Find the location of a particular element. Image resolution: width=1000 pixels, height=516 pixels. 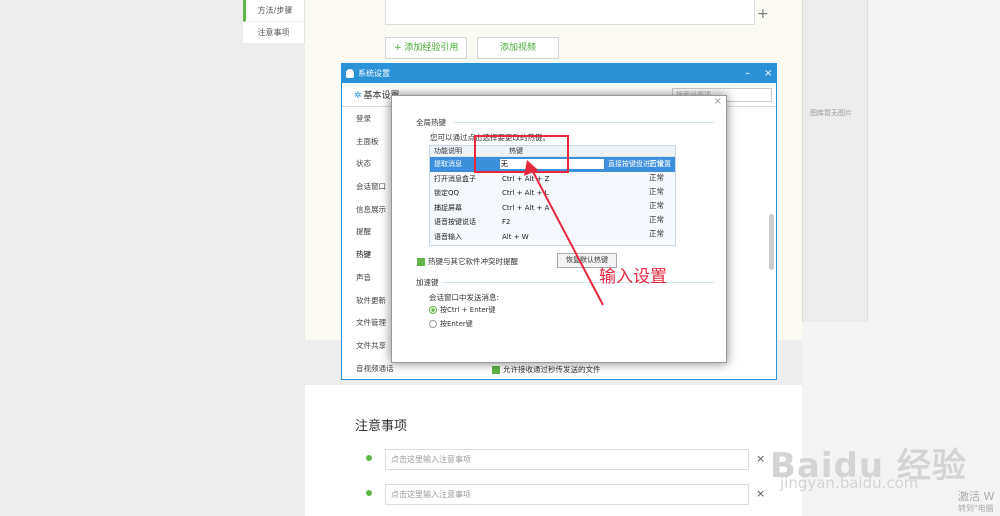

radio-enter-label: 按Enter键 is located at coordinates (456, 324).